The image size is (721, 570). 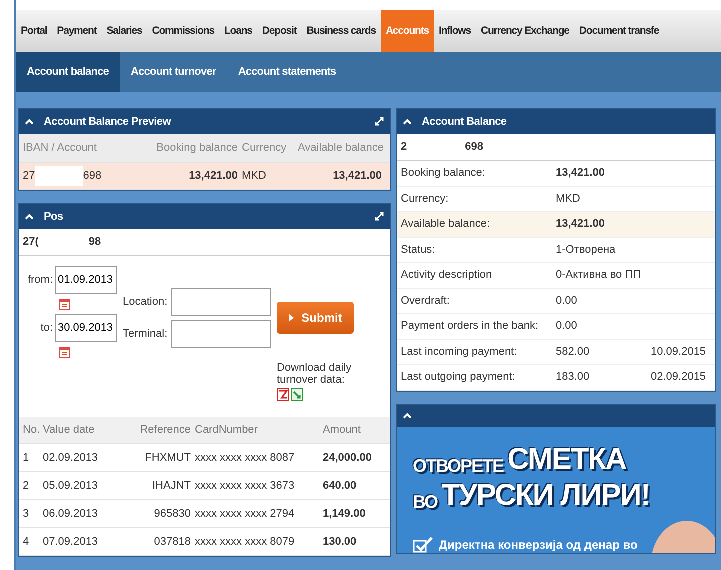 I want to click on nav-tab: Deposit, so click(x=279, y=31).